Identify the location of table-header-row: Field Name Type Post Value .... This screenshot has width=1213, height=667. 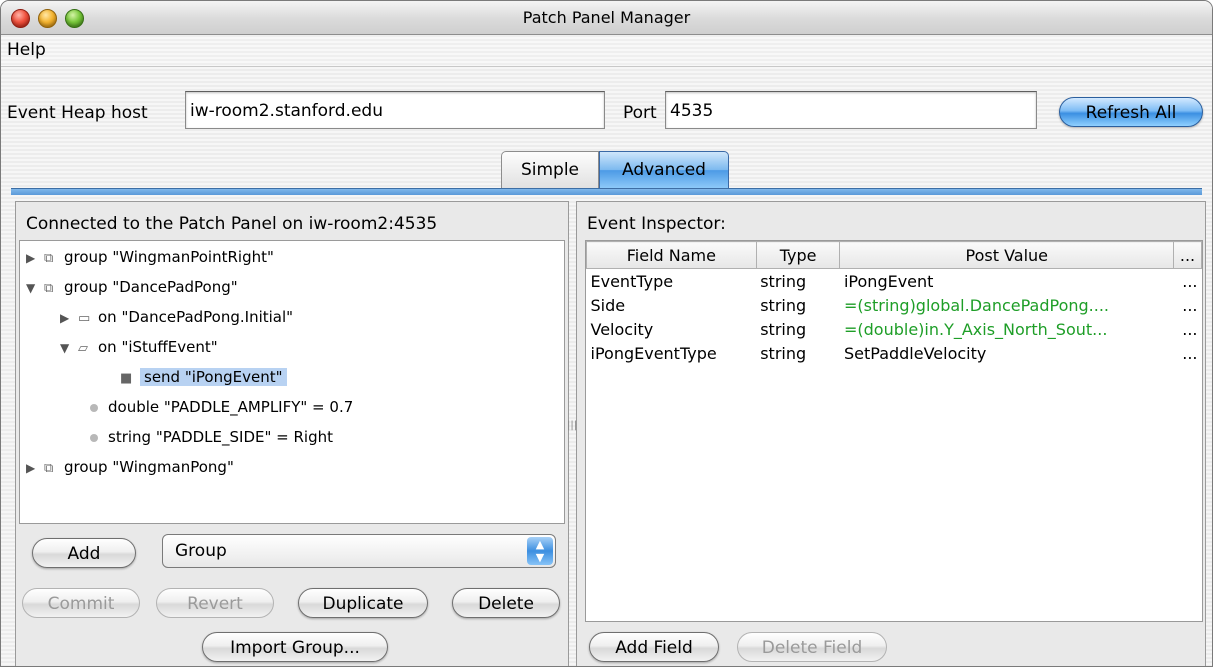
(894, 255).